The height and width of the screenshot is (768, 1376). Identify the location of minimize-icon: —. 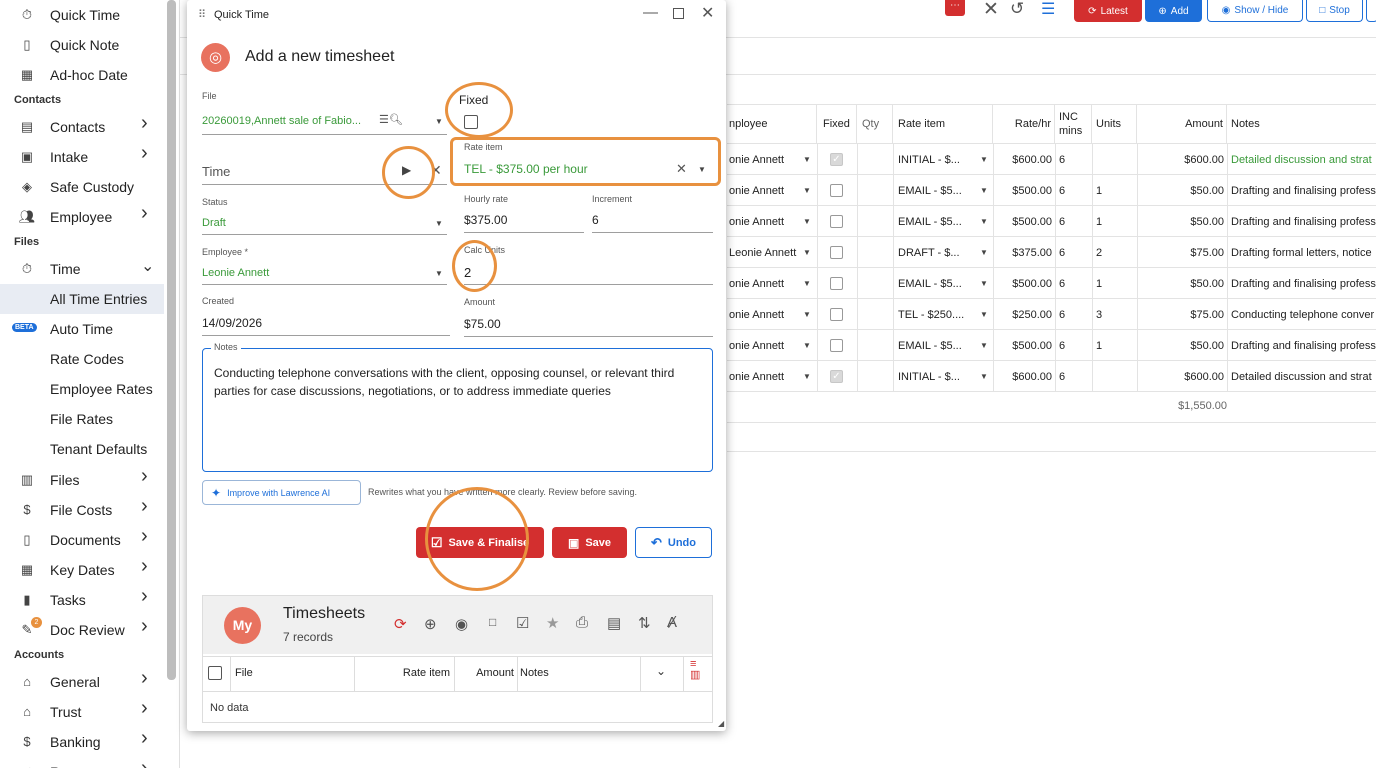
(650, 12).